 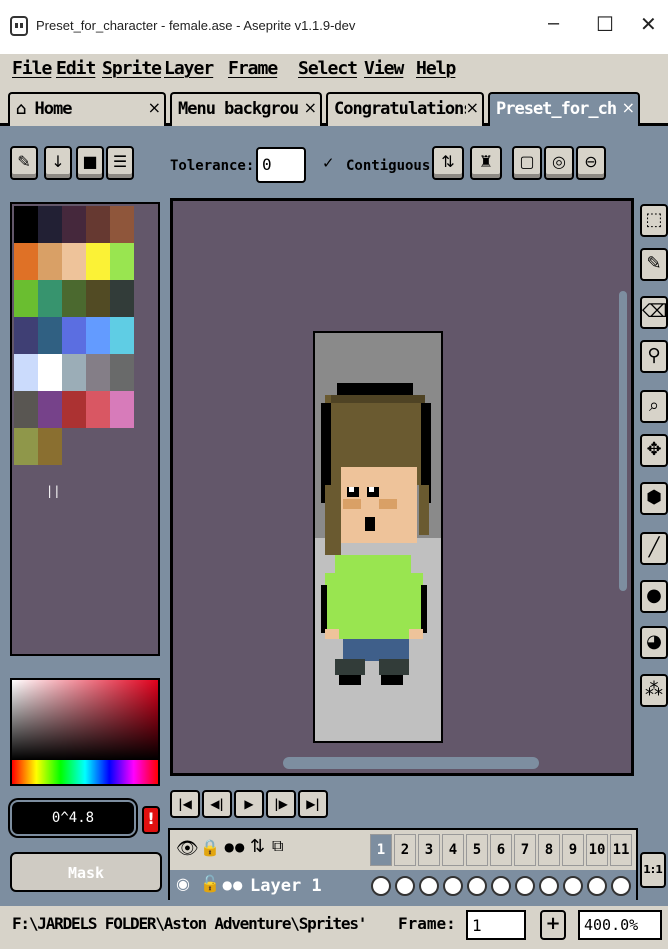 I want to click on tolerance-input: 0, so click(x=281, y=165).